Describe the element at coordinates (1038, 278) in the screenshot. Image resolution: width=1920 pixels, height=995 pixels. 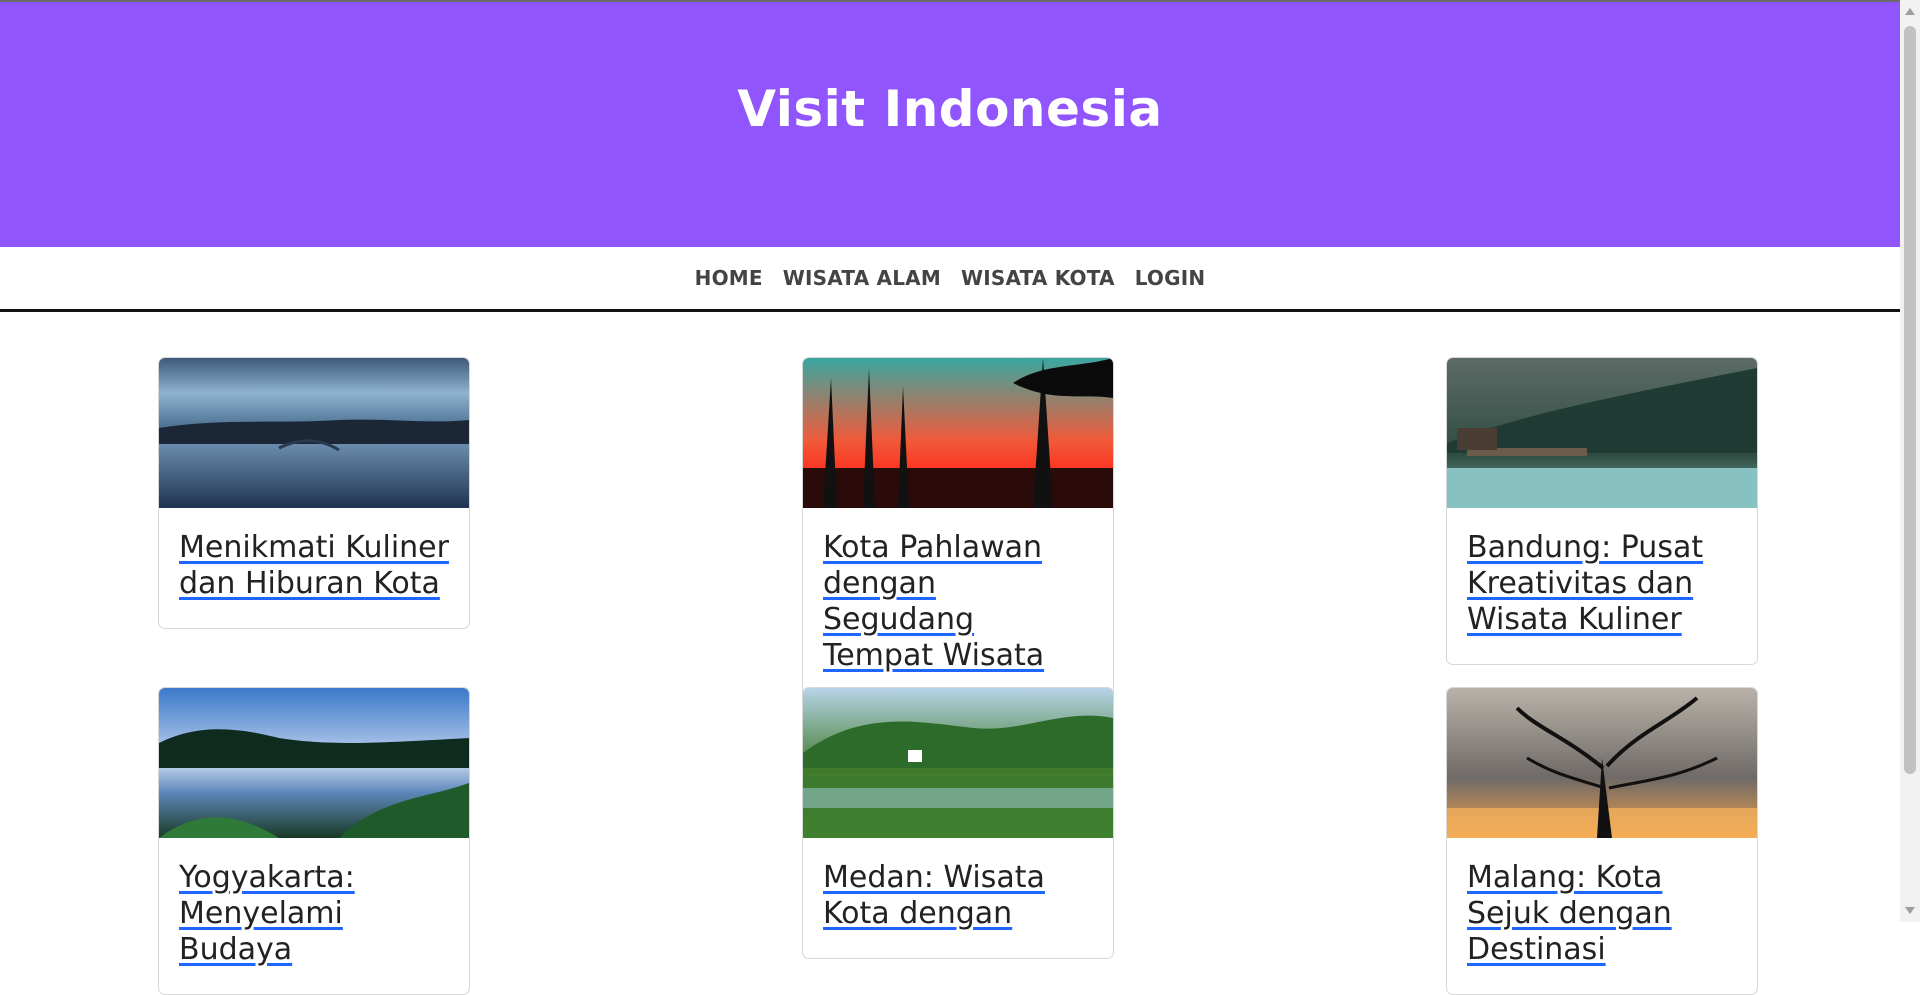
I see `nav-wisata-kota: WISATA KOTA` at that location.